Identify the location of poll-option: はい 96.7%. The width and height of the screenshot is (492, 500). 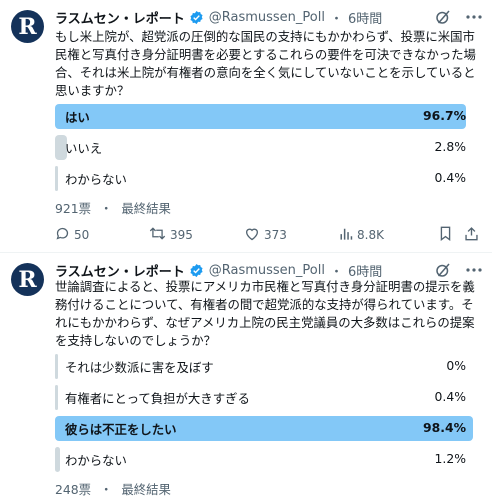
(267, 116).